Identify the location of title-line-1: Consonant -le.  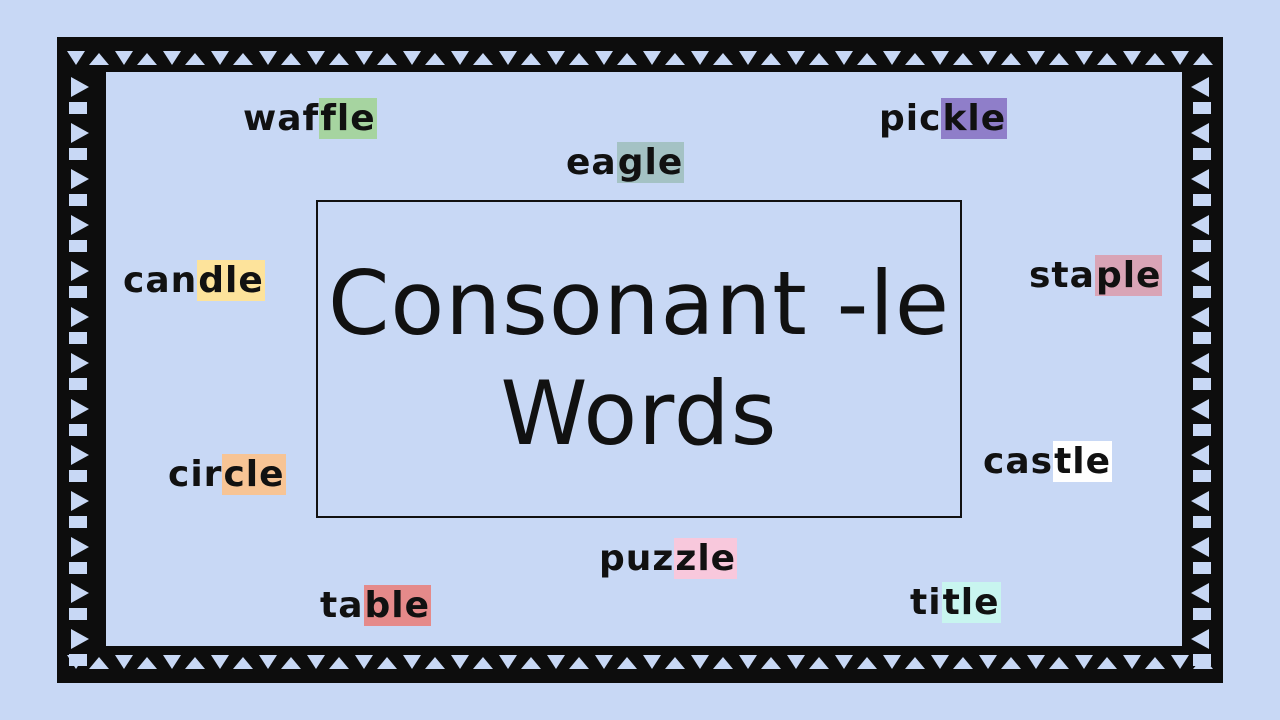
(639, 303).